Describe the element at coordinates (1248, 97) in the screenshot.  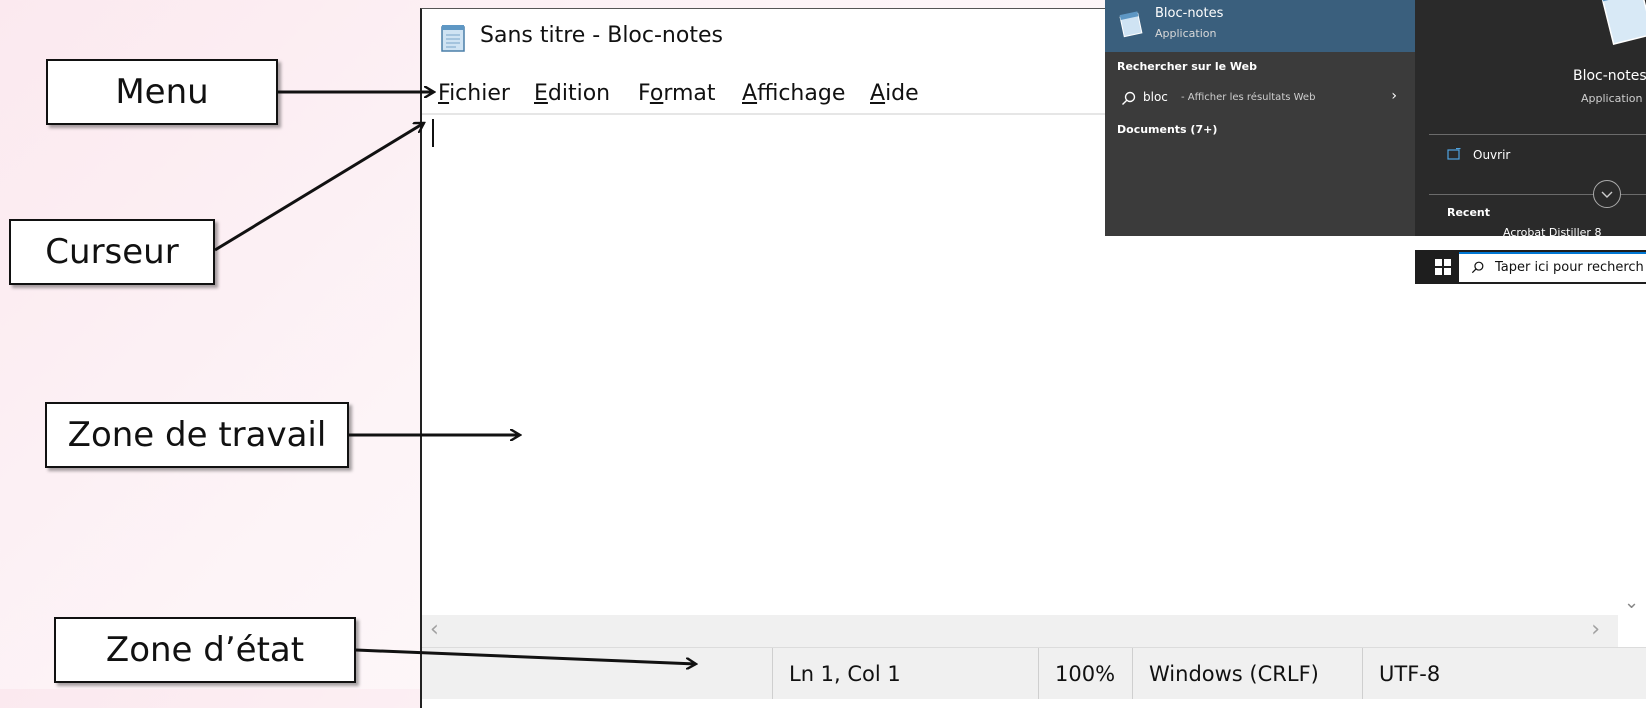
I see `web-search-hint: - Afficher les résultats Web` at that location.